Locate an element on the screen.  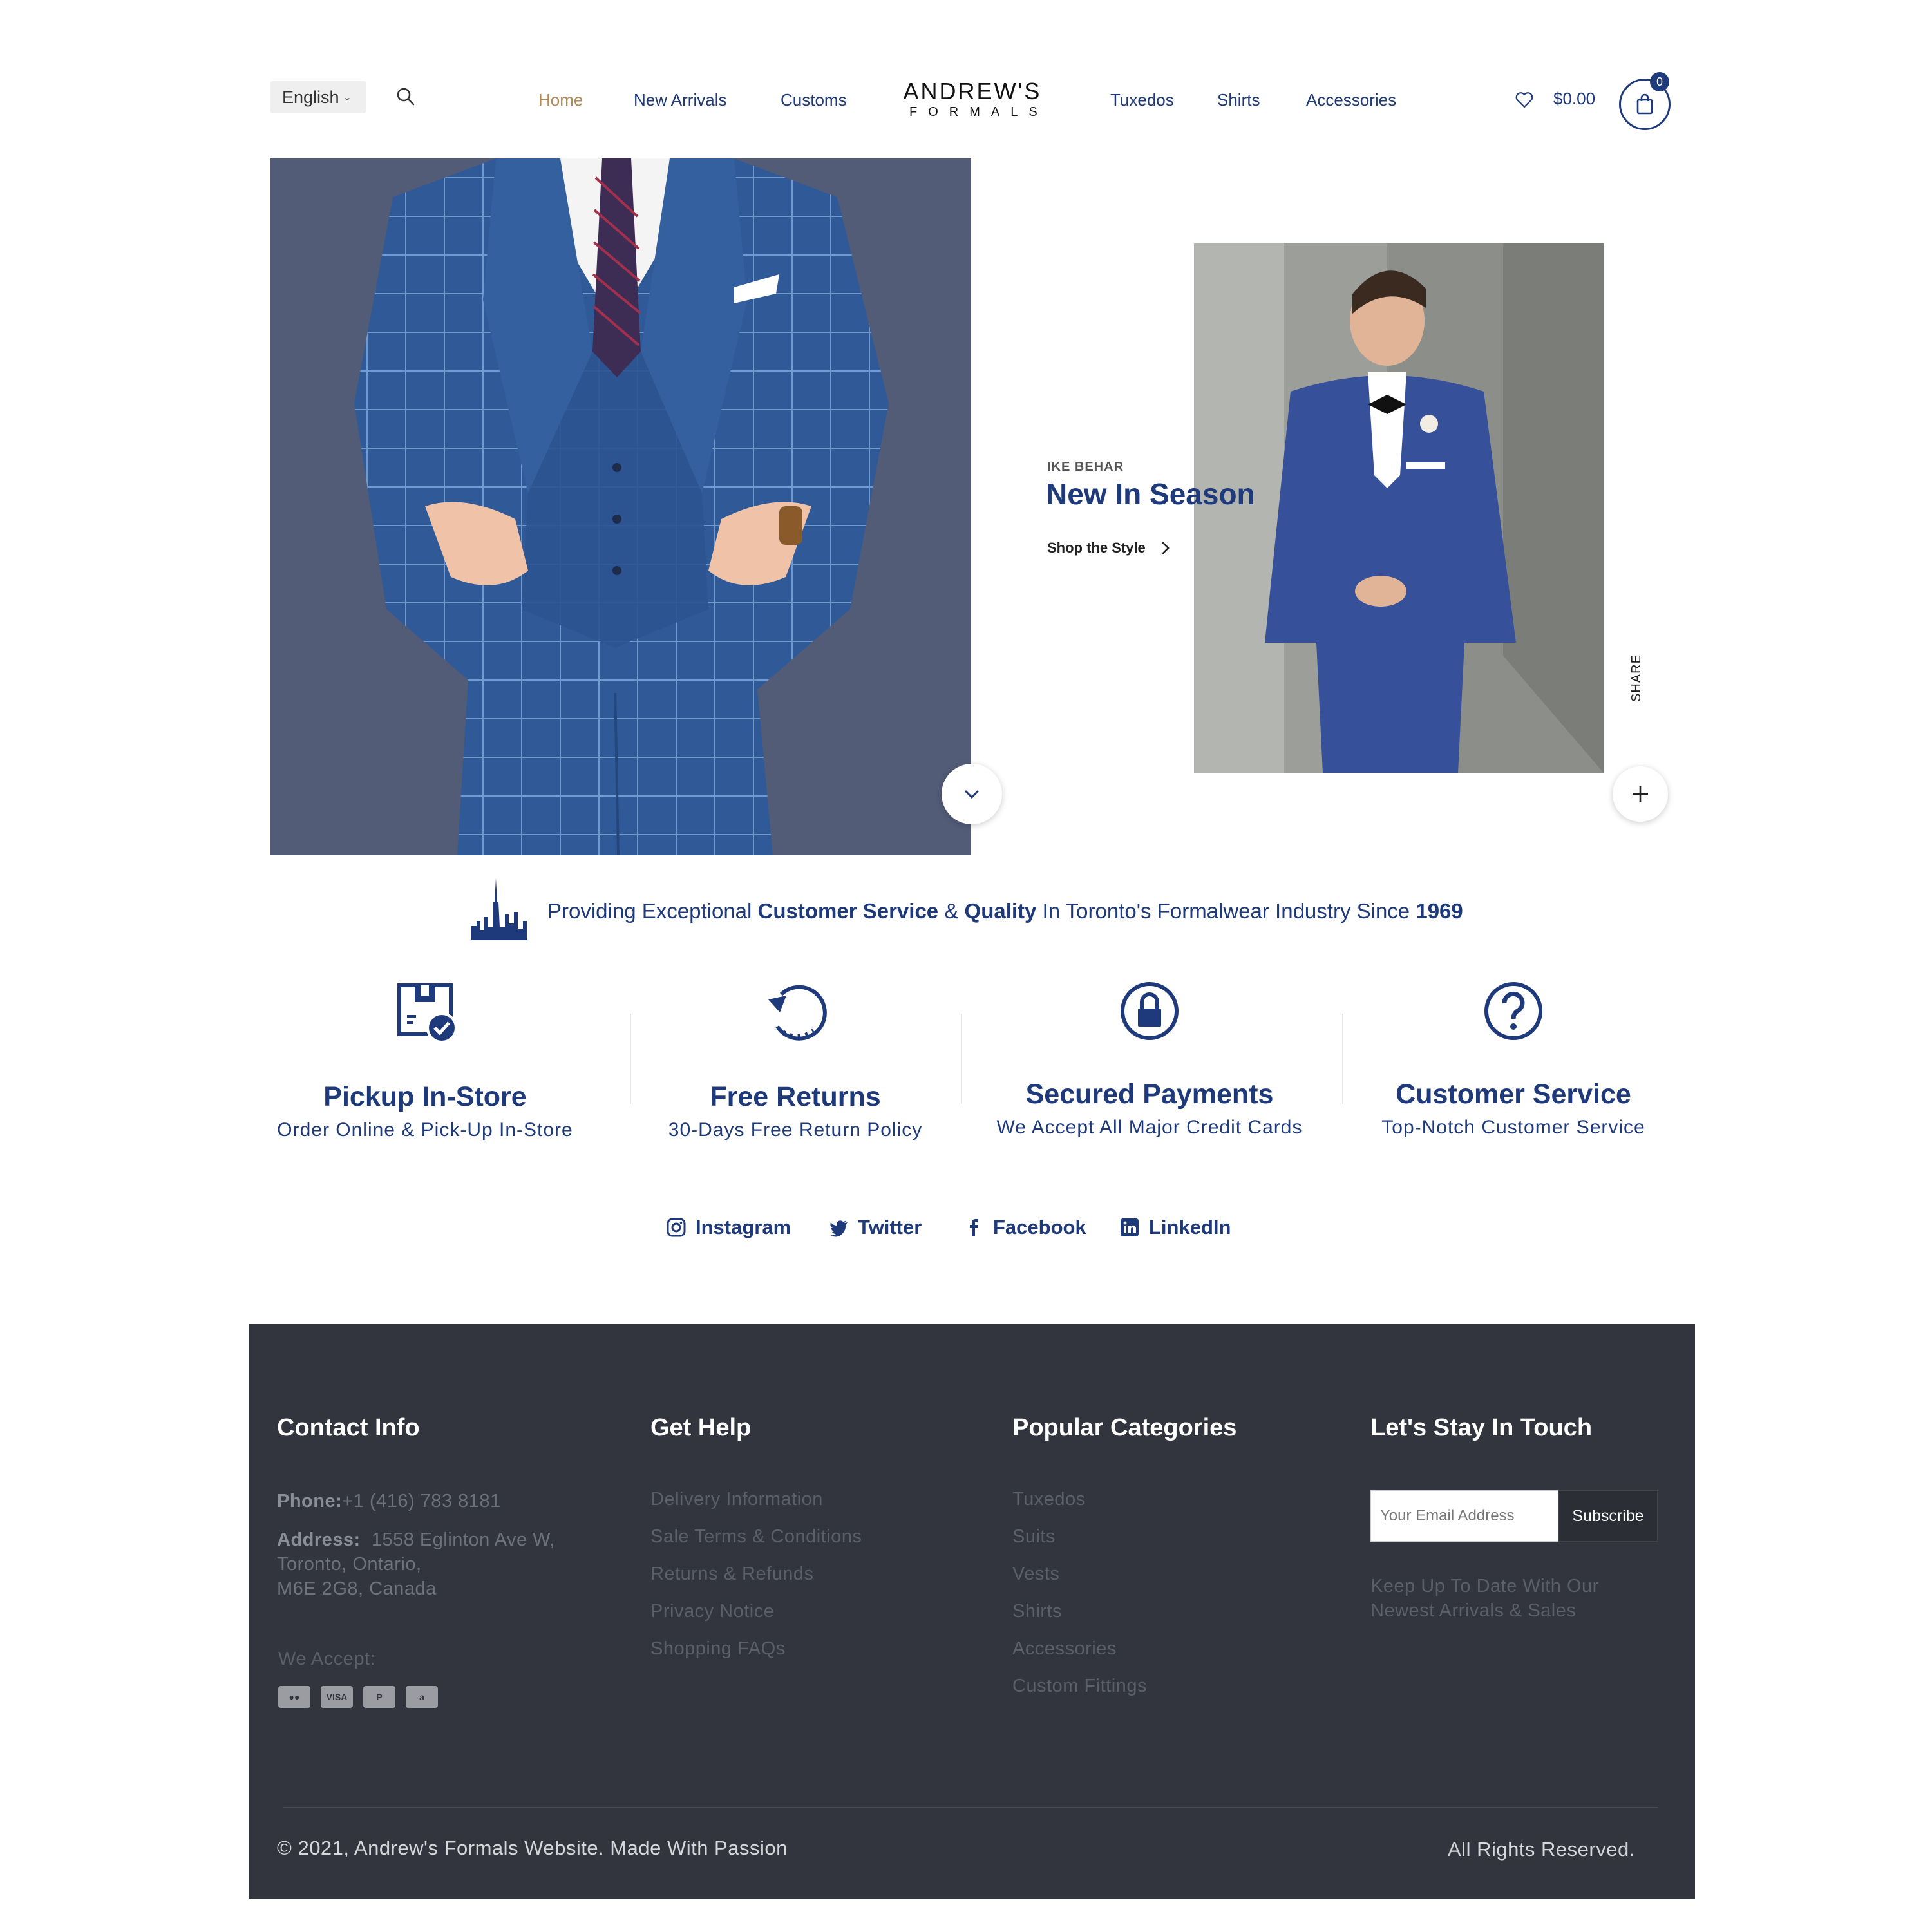
site-logo: ANDREW'S FORMALS is located at coordinates (973, 100).